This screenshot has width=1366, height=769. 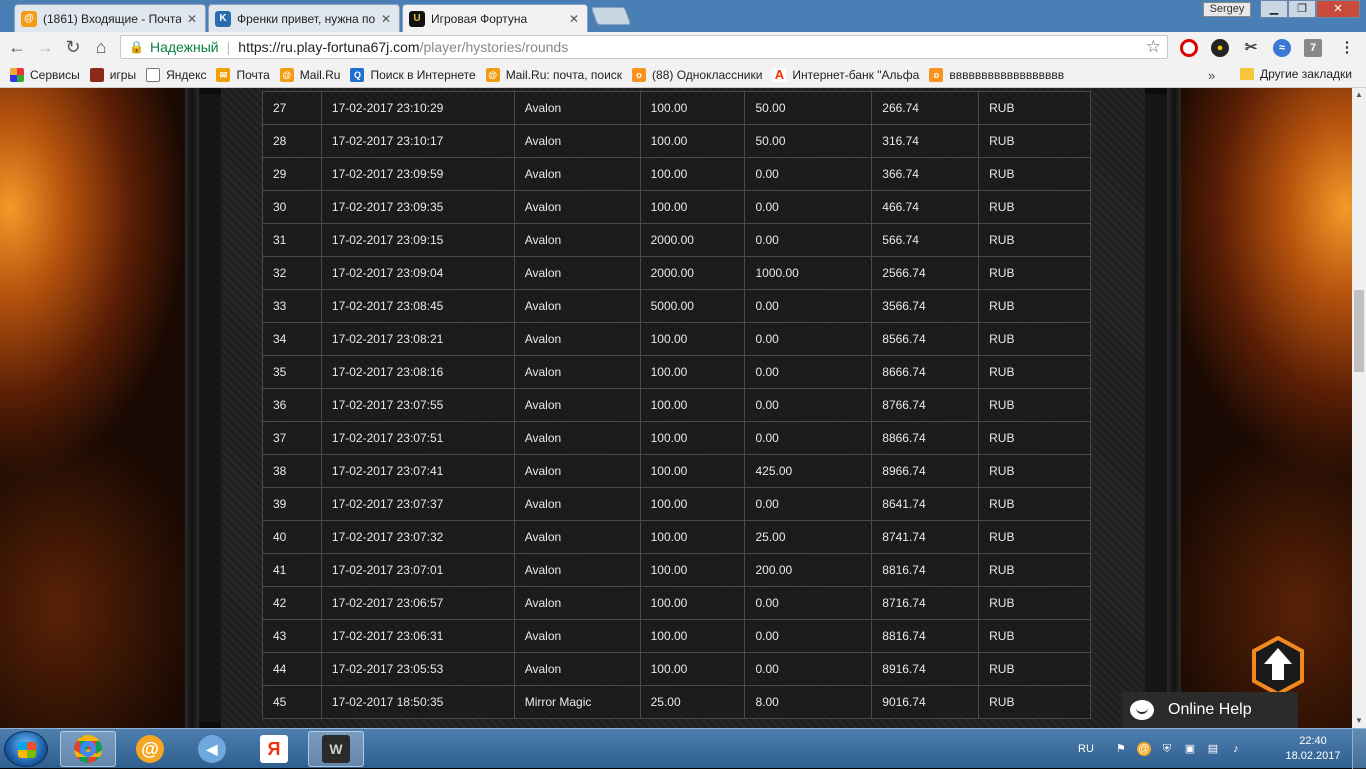 What do you see at coordinates (184, 47) in the screenshot?
I see `secure-label: Надежный` at bounding box center [184, 47].